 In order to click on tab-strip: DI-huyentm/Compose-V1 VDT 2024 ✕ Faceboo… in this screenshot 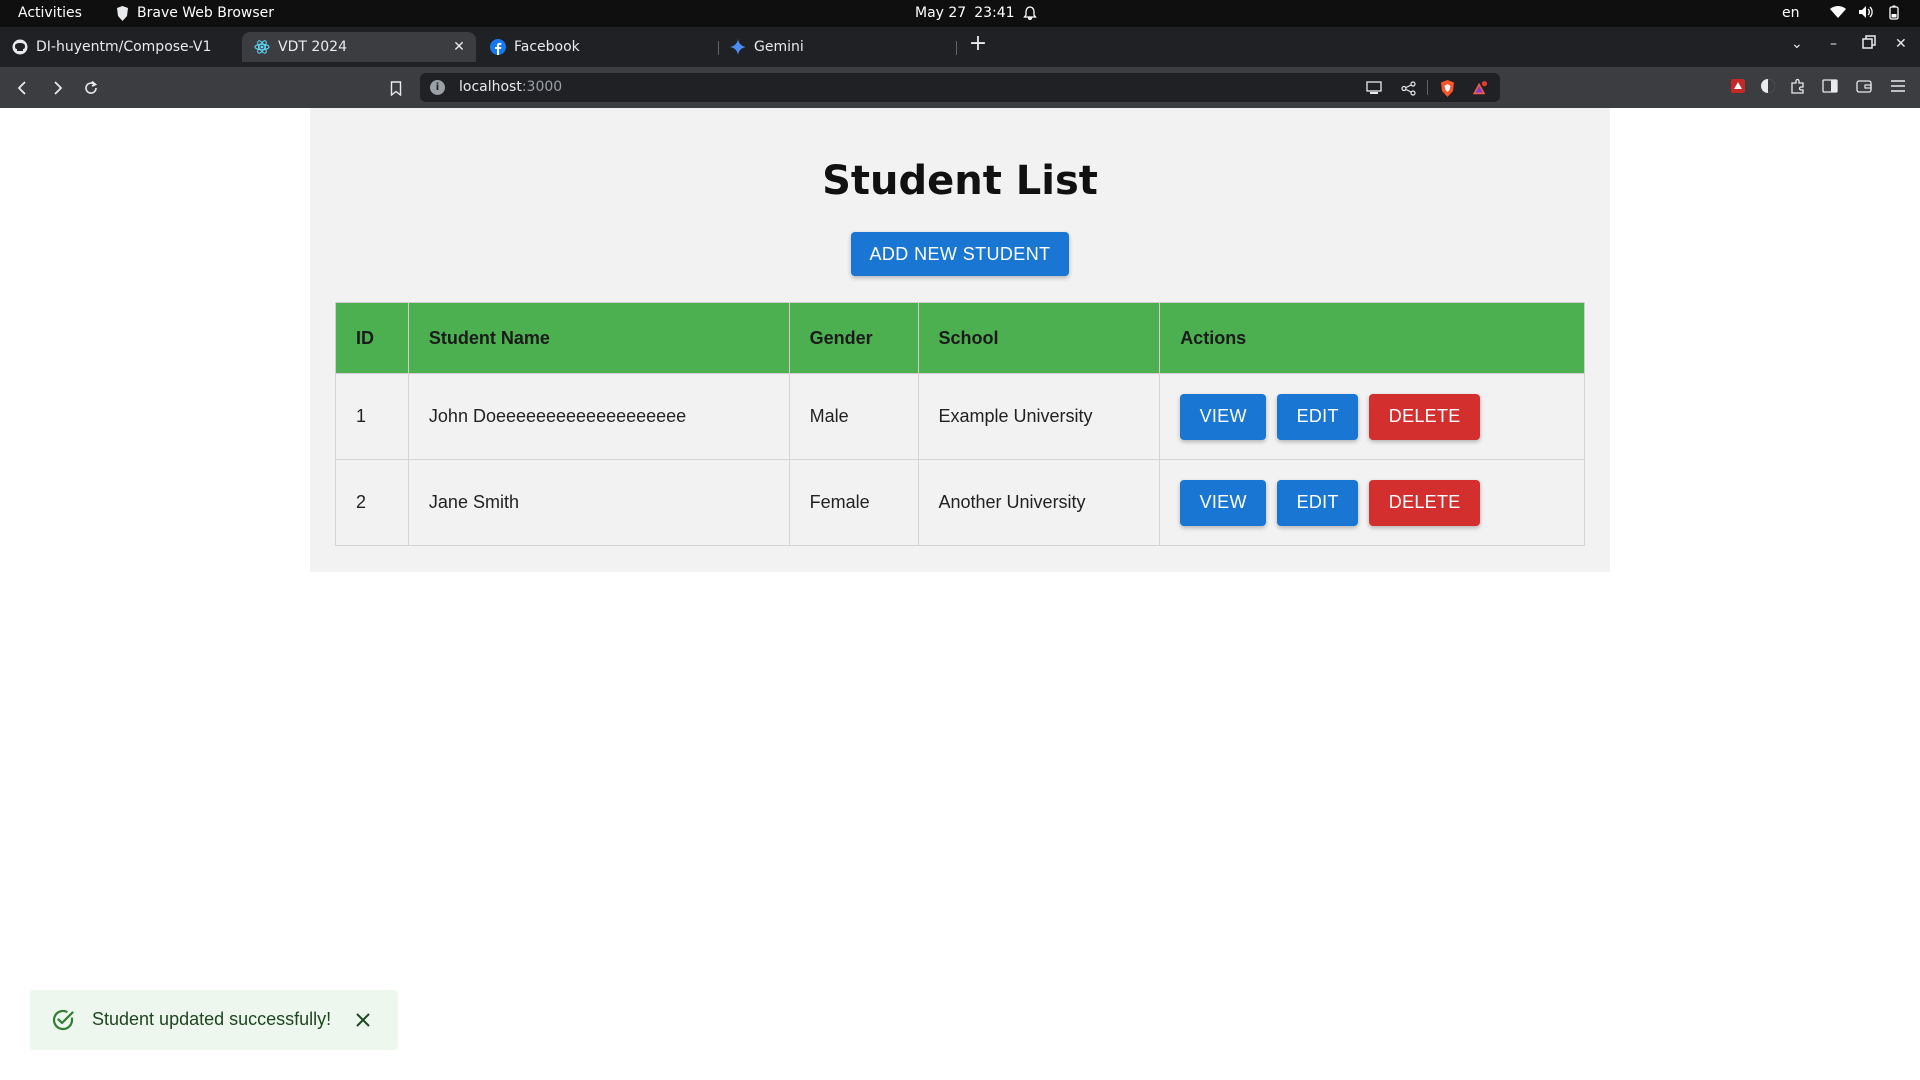, I will do `click(960, 47)`.